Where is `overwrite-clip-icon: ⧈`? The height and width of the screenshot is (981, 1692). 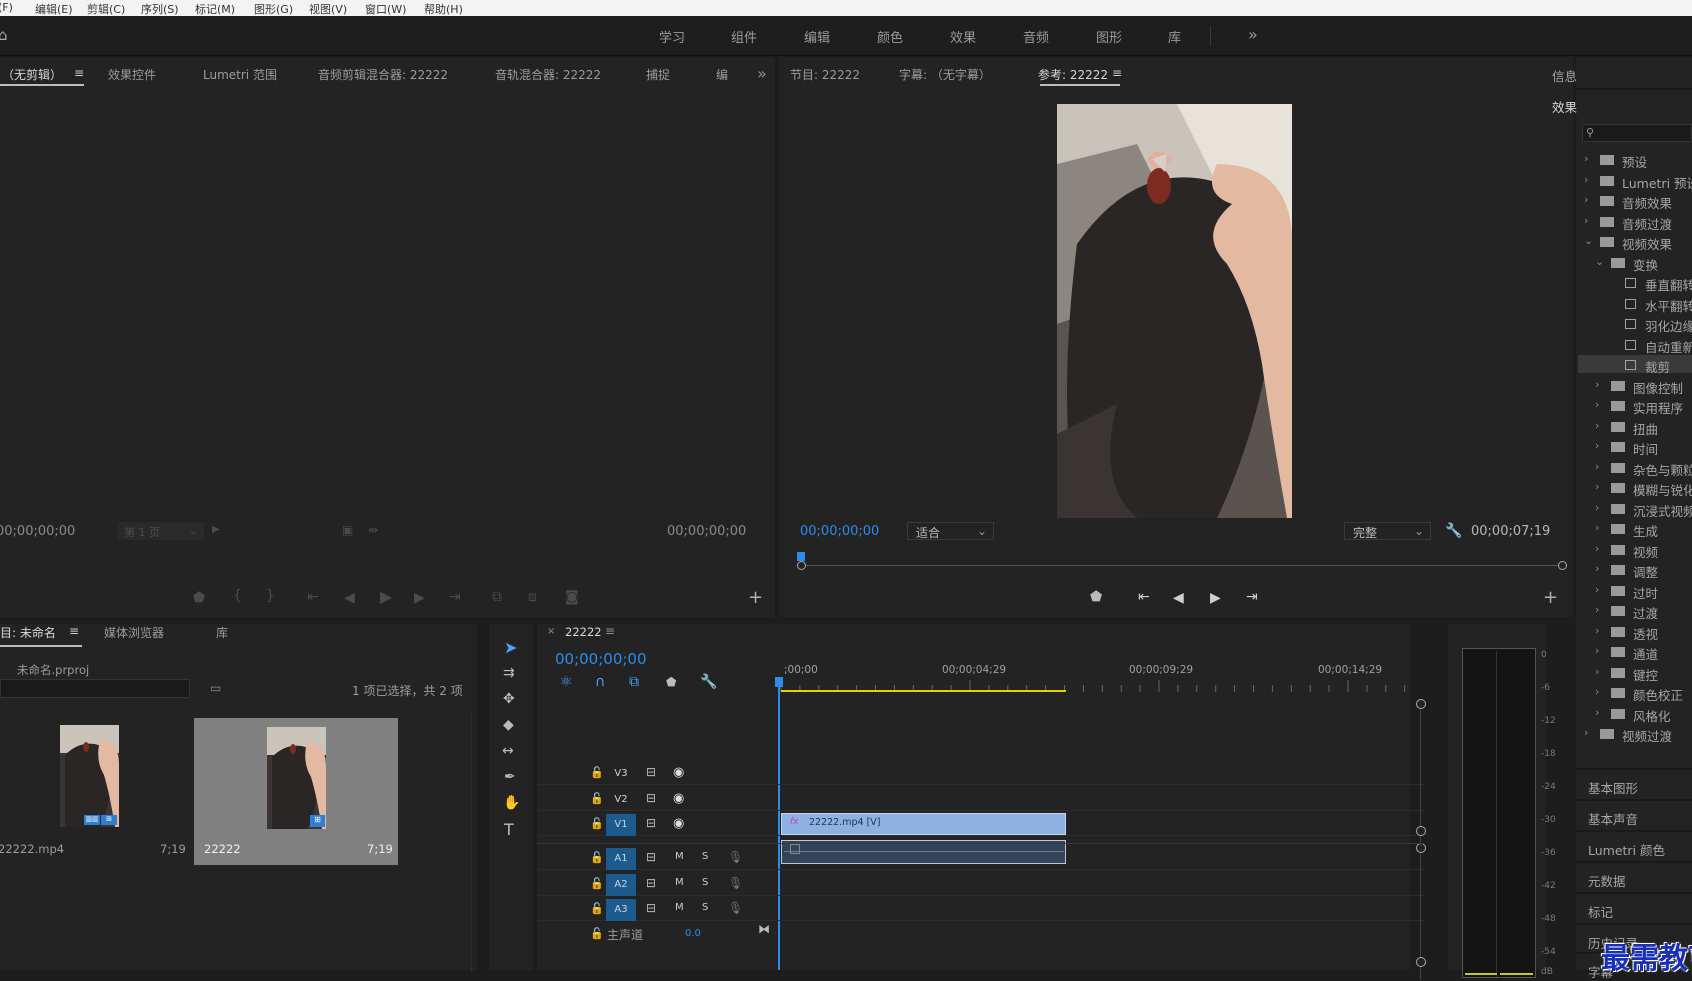
overwrite-clip-icon: ⧈ is located at coordinates (532, 597).